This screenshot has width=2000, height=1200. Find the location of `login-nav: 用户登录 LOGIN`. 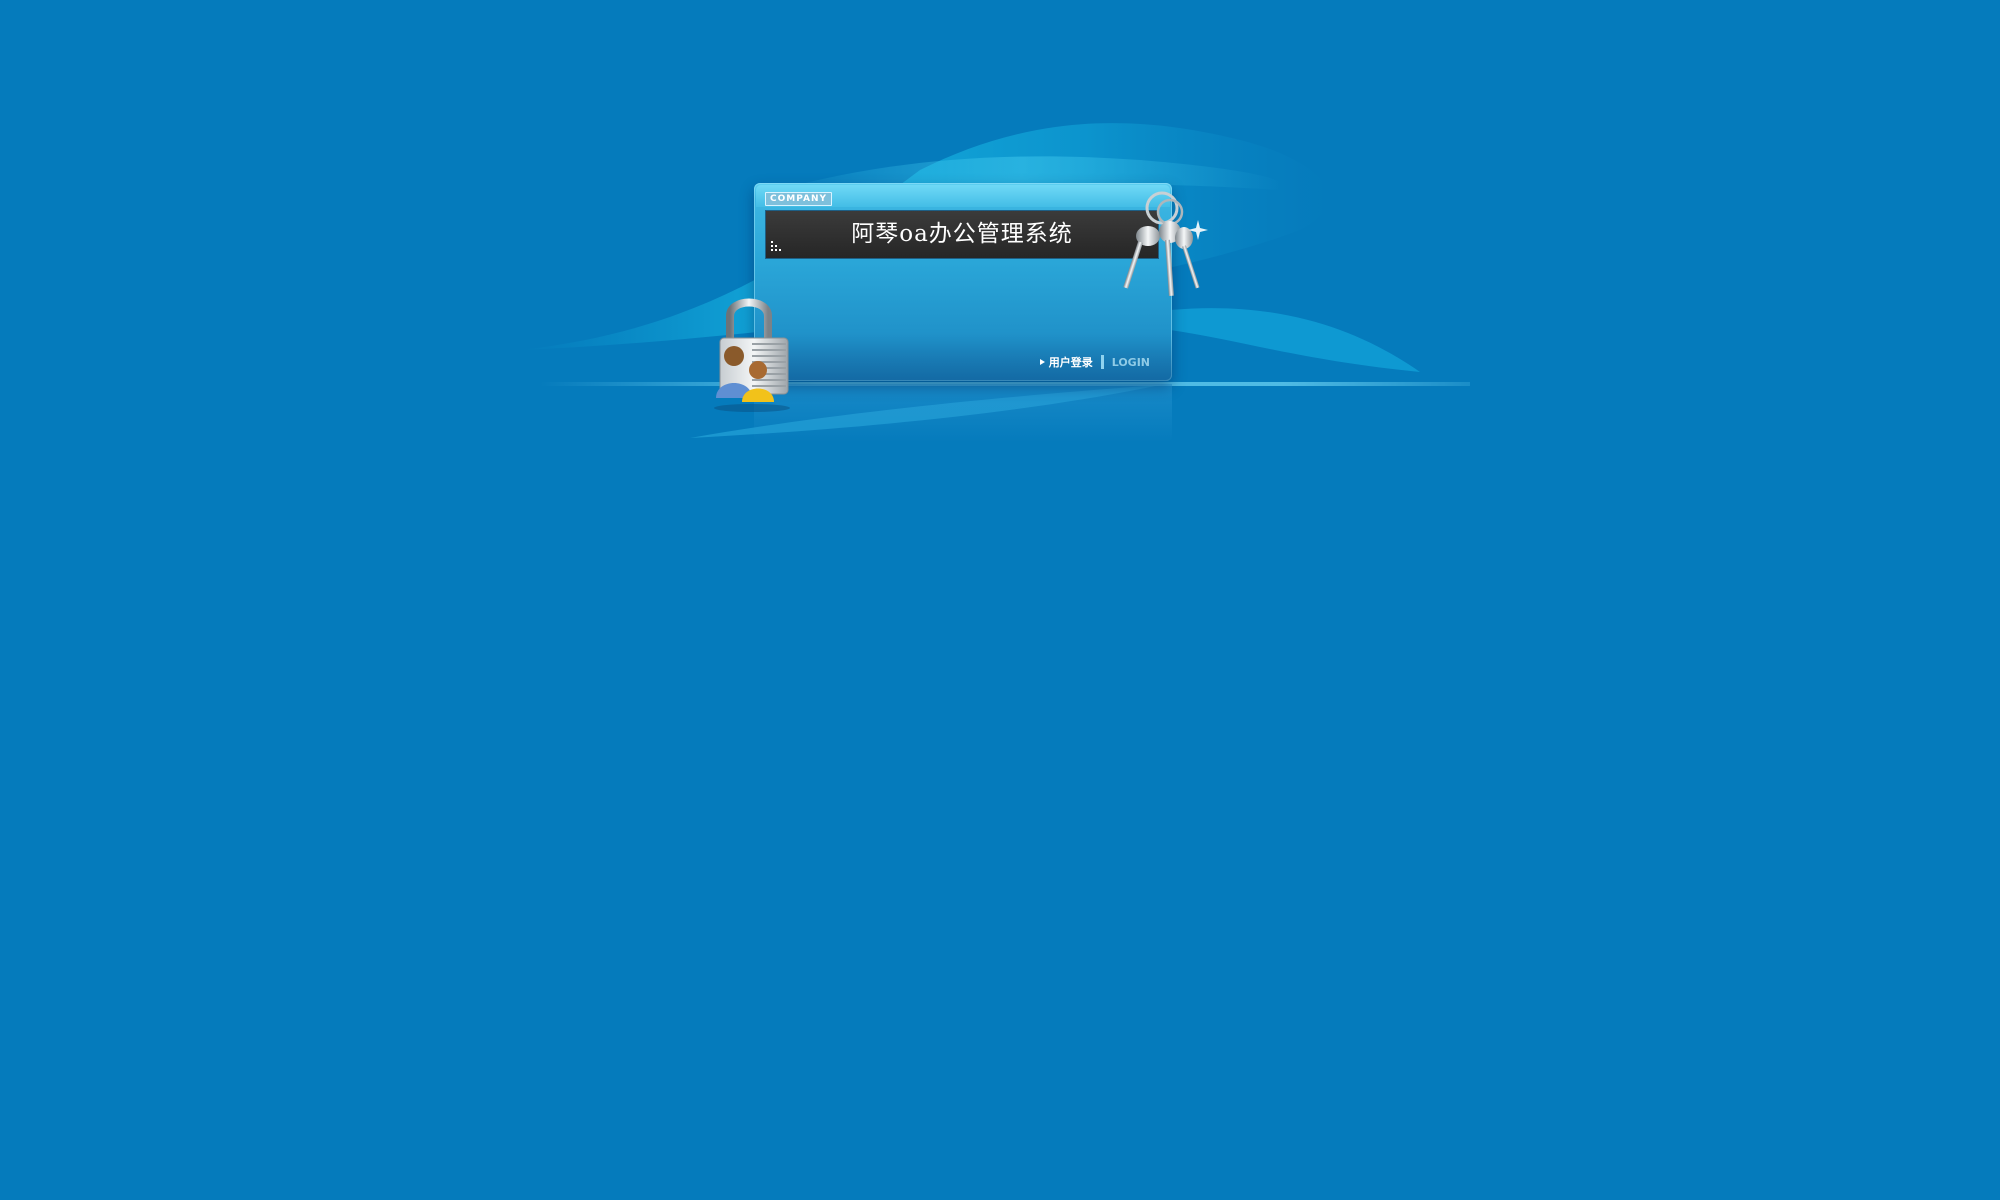

login-nav: 用户登录 LOGIN is located at coordinates (1094, 362).